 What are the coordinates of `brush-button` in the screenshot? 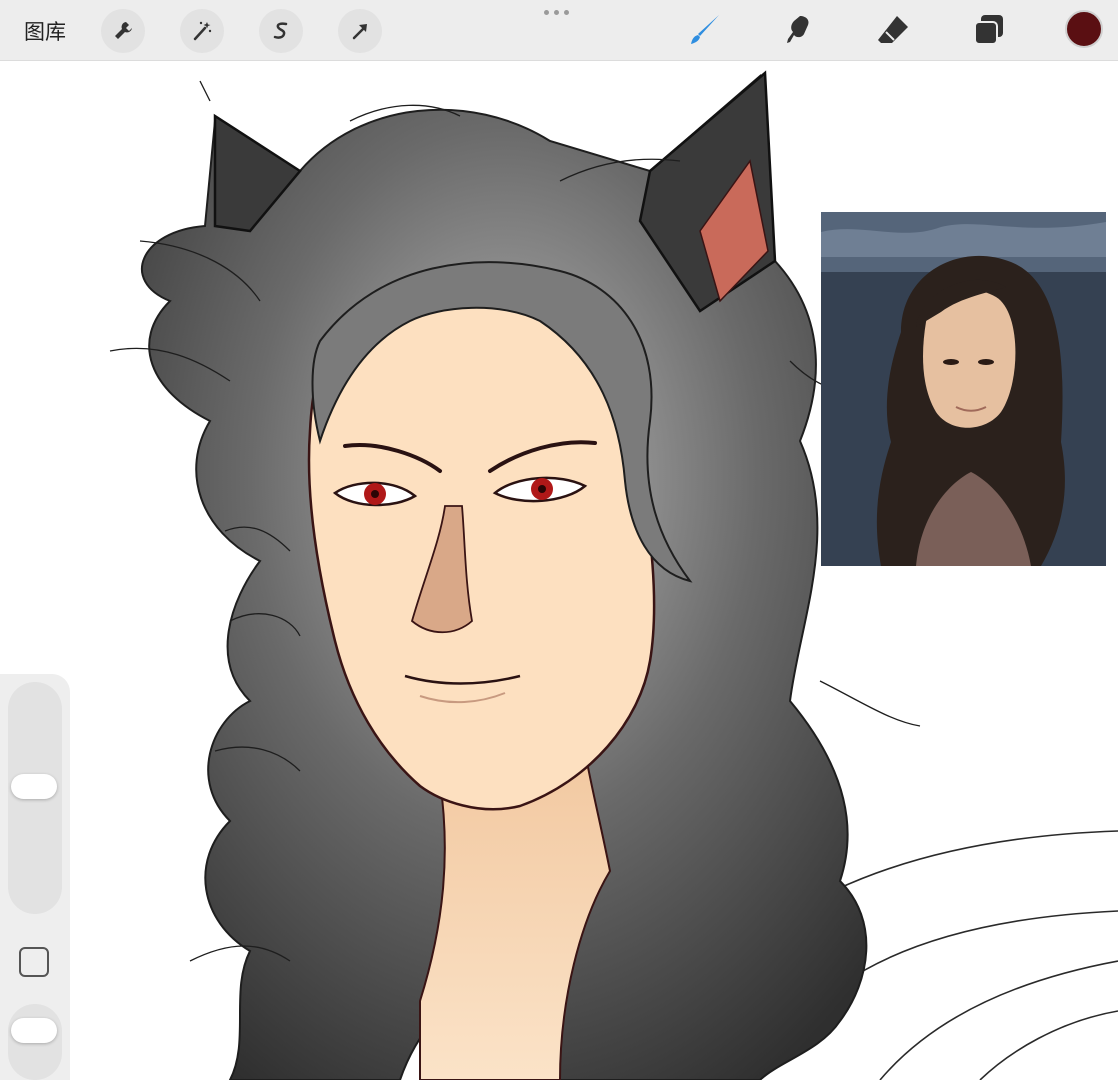 It's located at (704, 30).